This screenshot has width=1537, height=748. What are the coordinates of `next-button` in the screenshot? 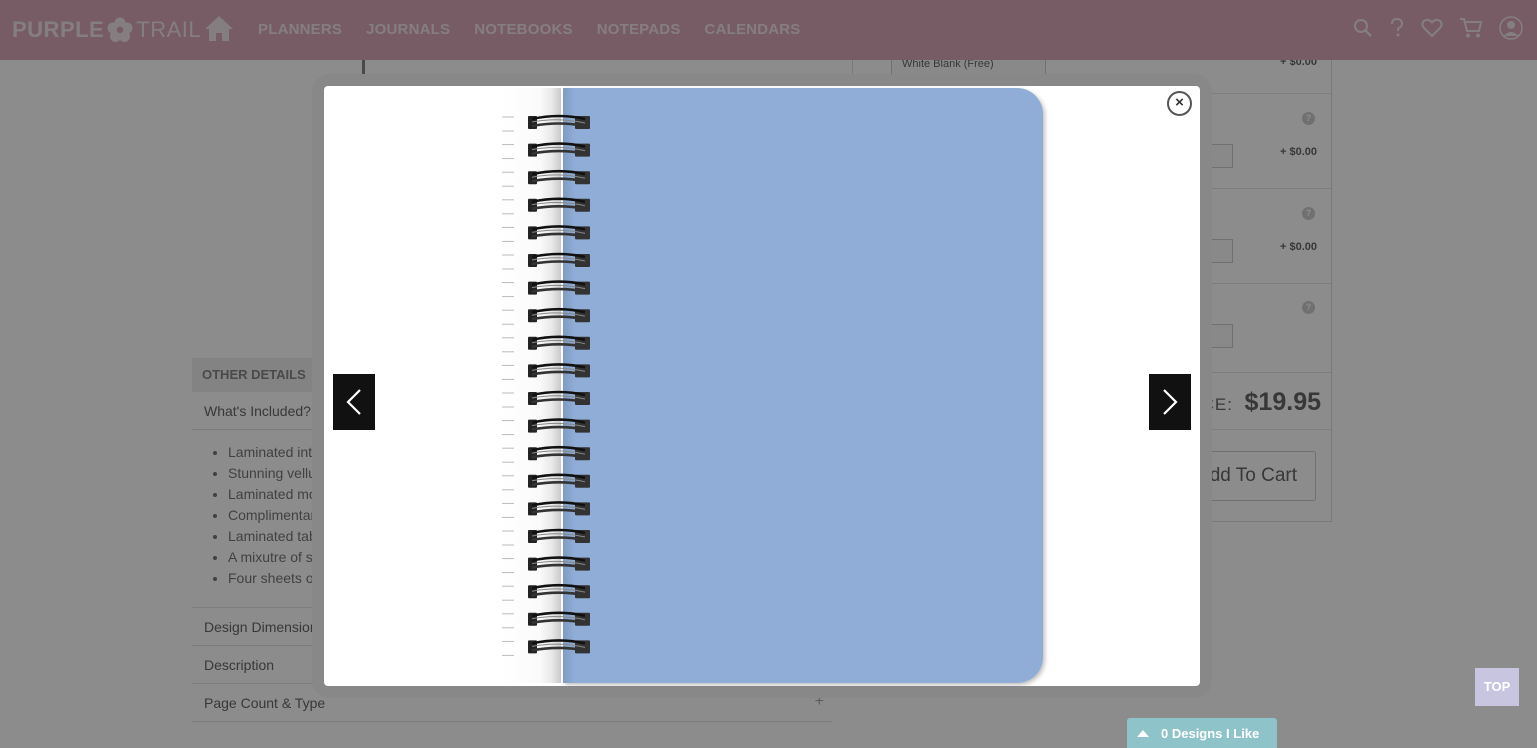 It's located at (1170, 402).